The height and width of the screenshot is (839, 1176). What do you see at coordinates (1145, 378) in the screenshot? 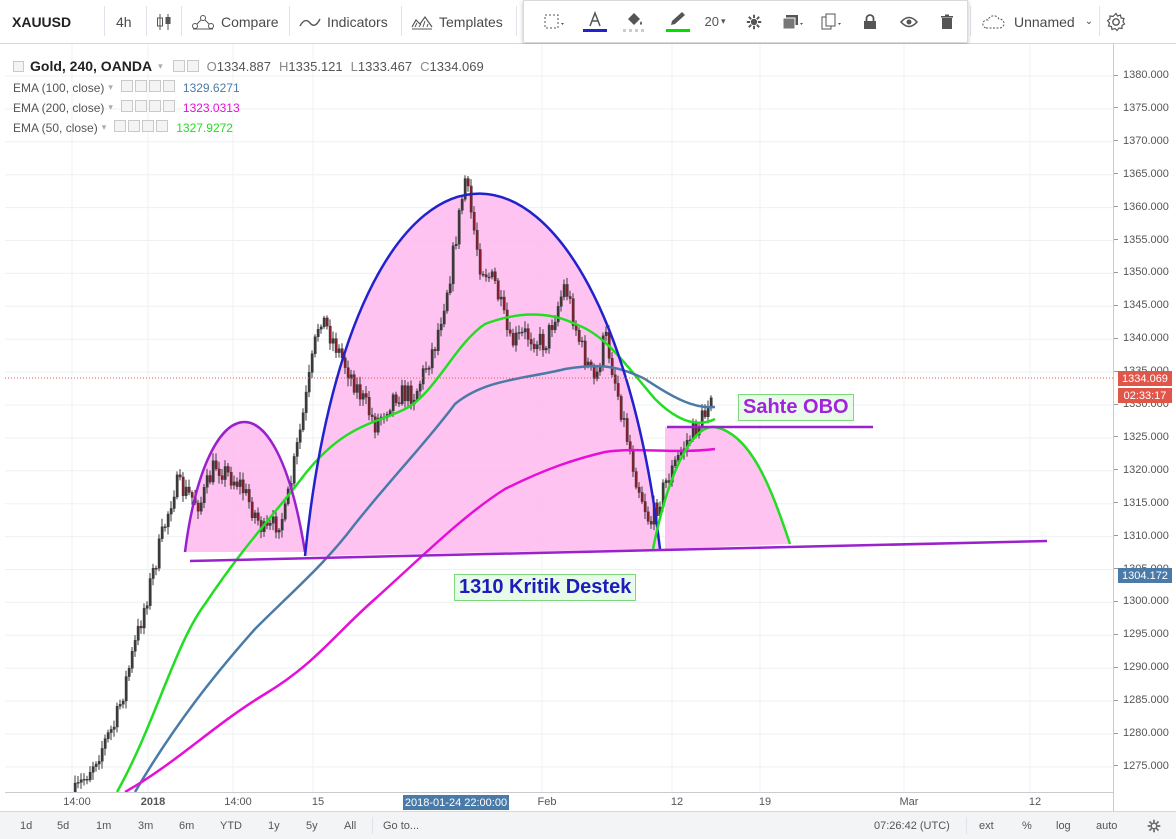
I see `last-price-value: 1334.069` at bounding box center [1145, 378].